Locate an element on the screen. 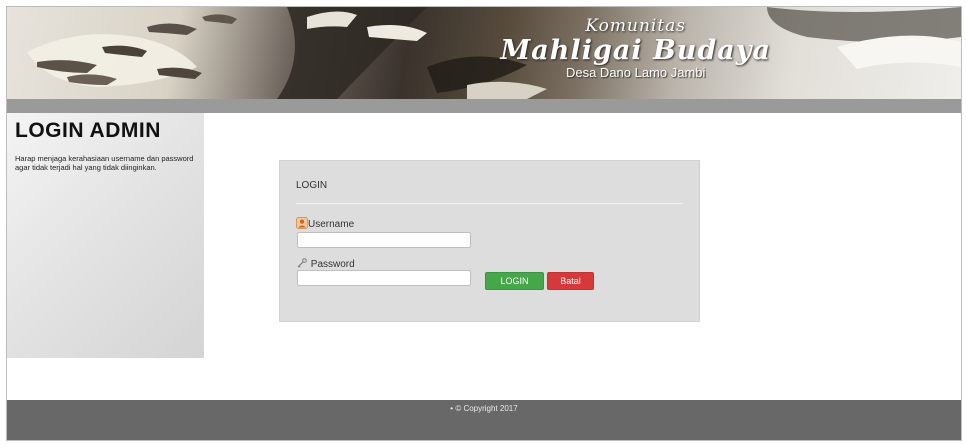  password-input is located at coordinates (384, 278).